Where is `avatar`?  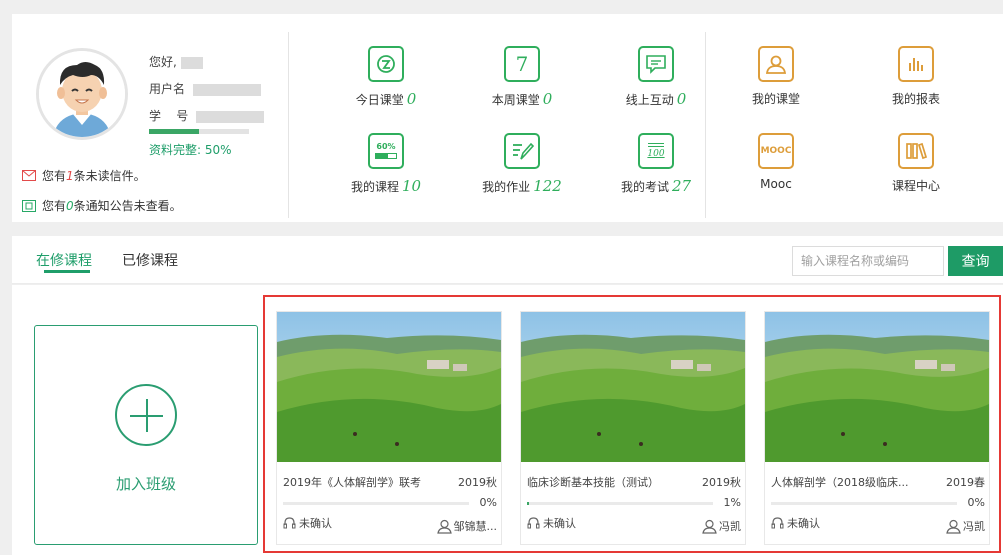 avatar is located at coordinates (82, 94).